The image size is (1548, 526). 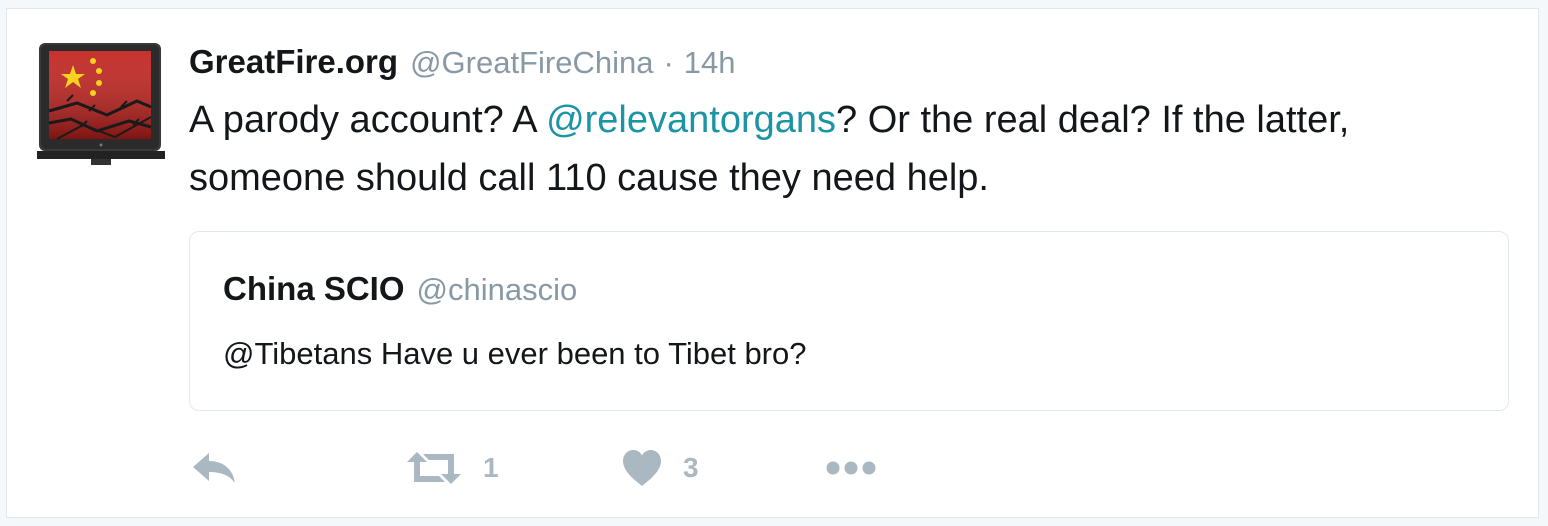 What do you see at coordinates (434, 468) in the screenshot?
I see `retweet-icon` at bounding box center [434, 468].